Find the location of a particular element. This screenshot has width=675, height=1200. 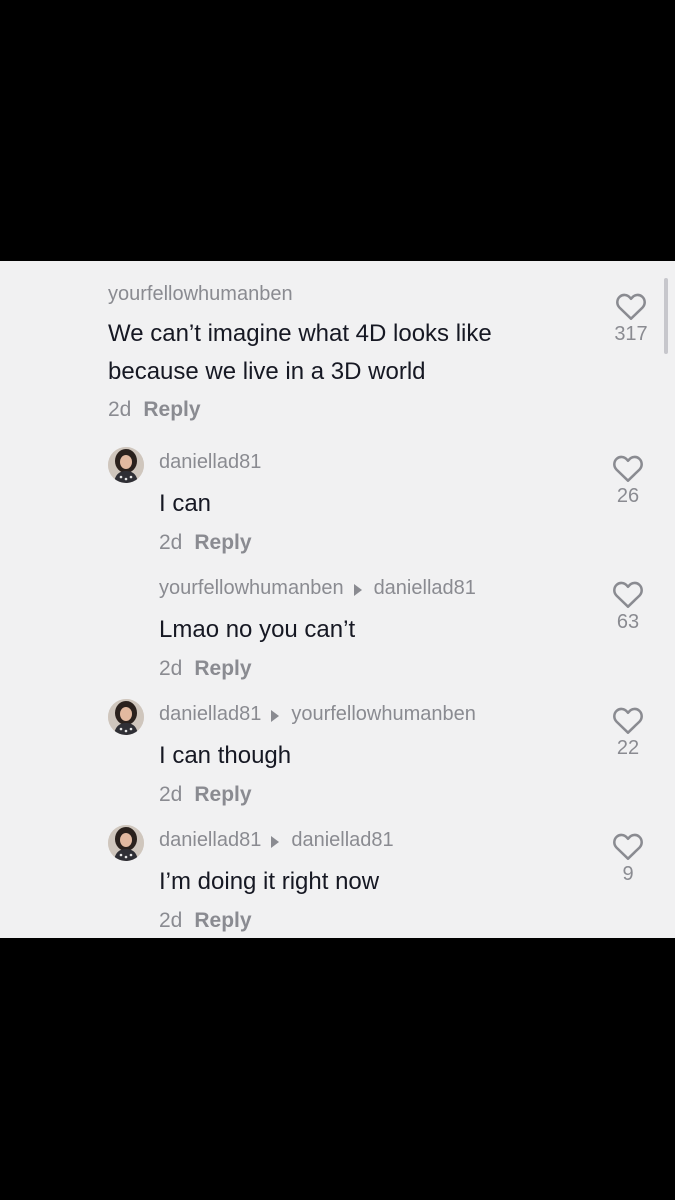

comment-text-line: I’m doing it right now is located at coordinates (269, 881).